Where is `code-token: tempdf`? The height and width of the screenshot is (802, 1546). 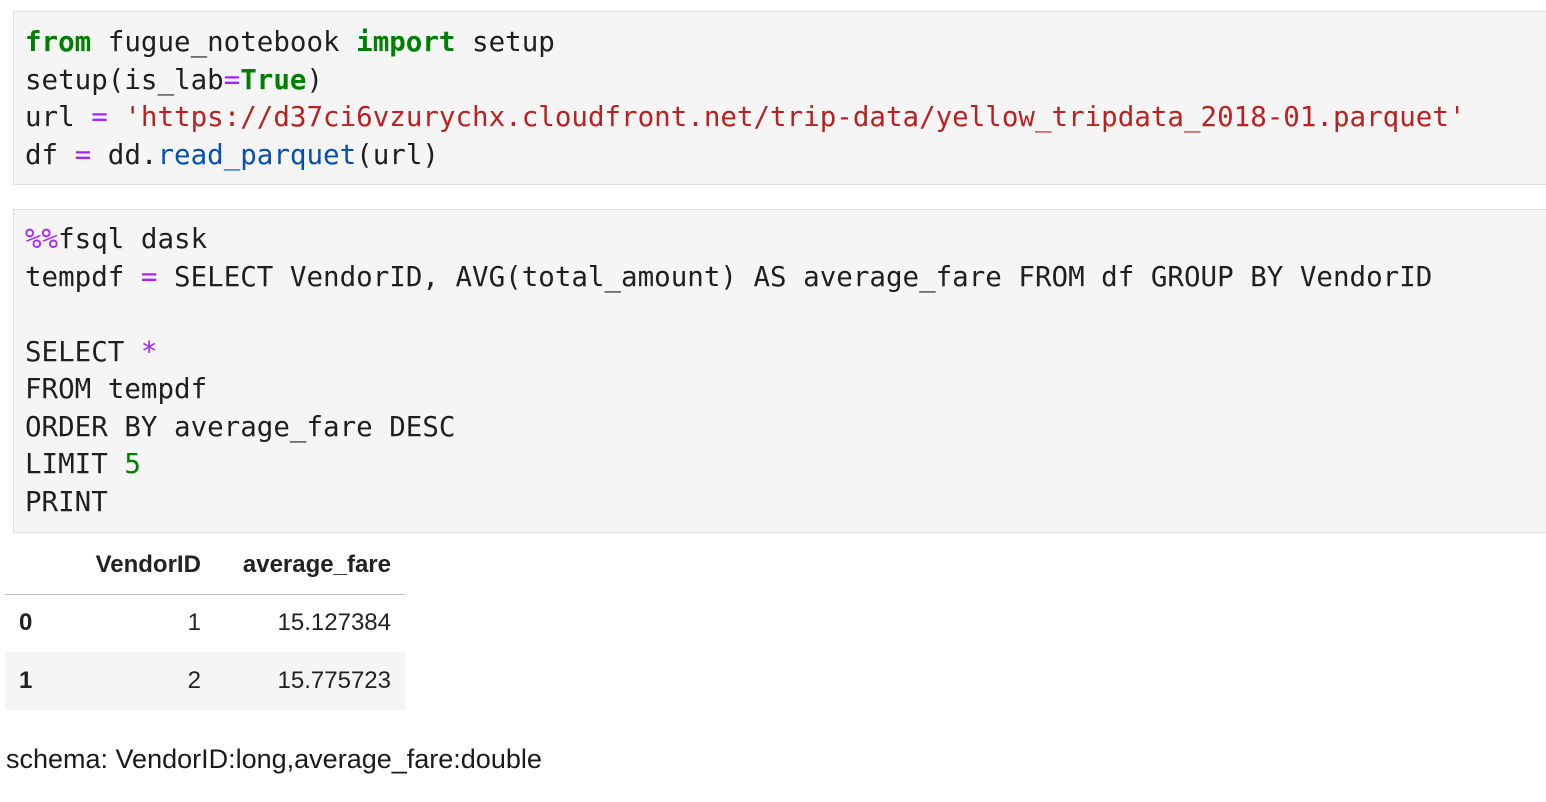 code-token: tempdf is located at coordinates (83, 276).